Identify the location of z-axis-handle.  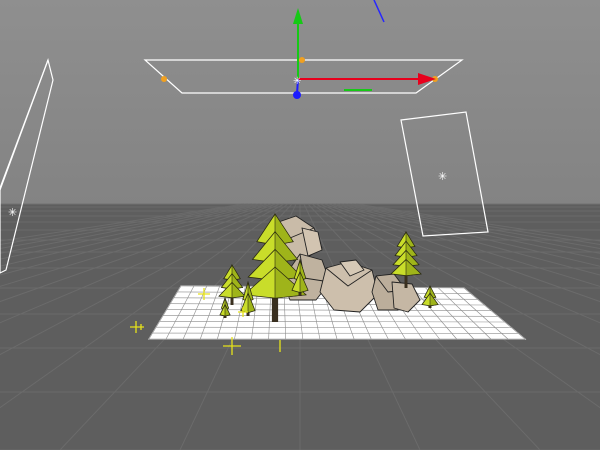
(297, 95).